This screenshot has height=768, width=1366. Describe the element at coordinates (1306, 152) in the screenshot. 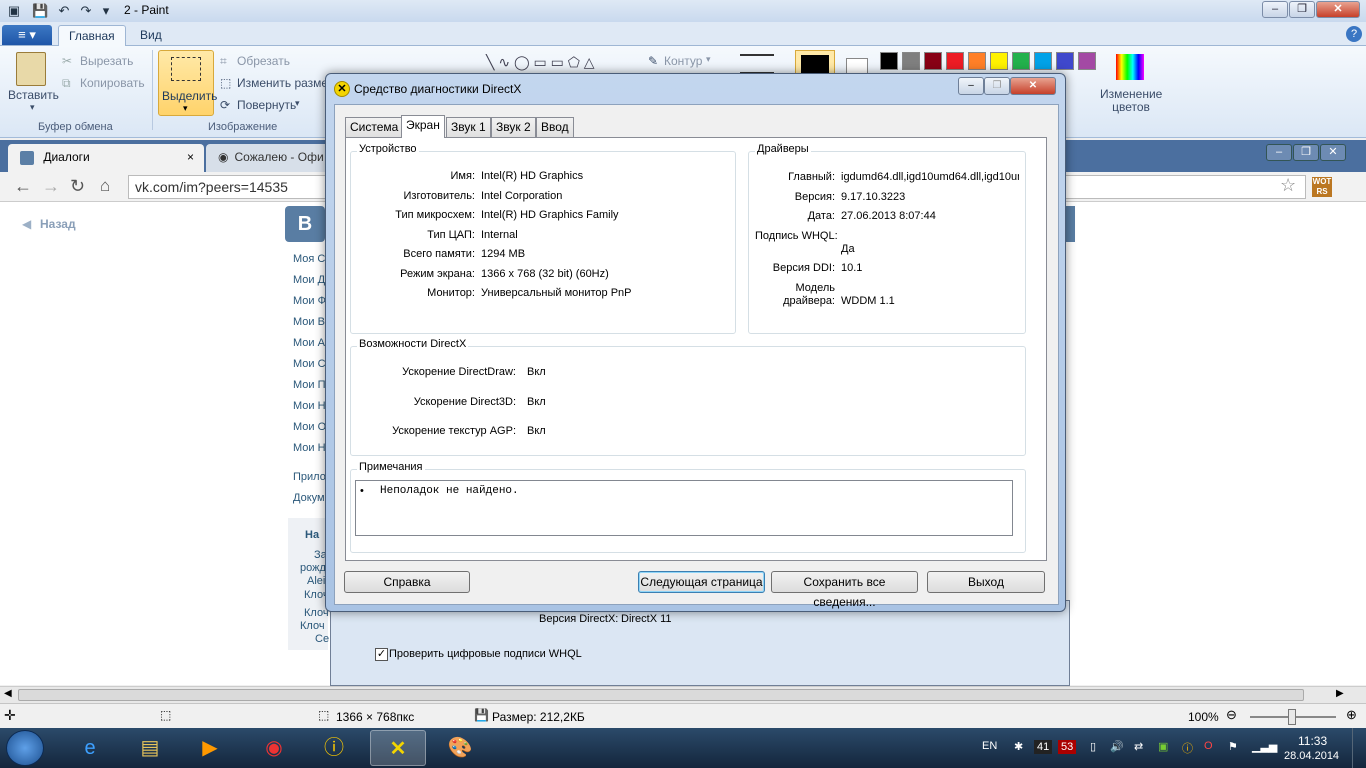

I see `browser-maximize-button: ❐` at that location.